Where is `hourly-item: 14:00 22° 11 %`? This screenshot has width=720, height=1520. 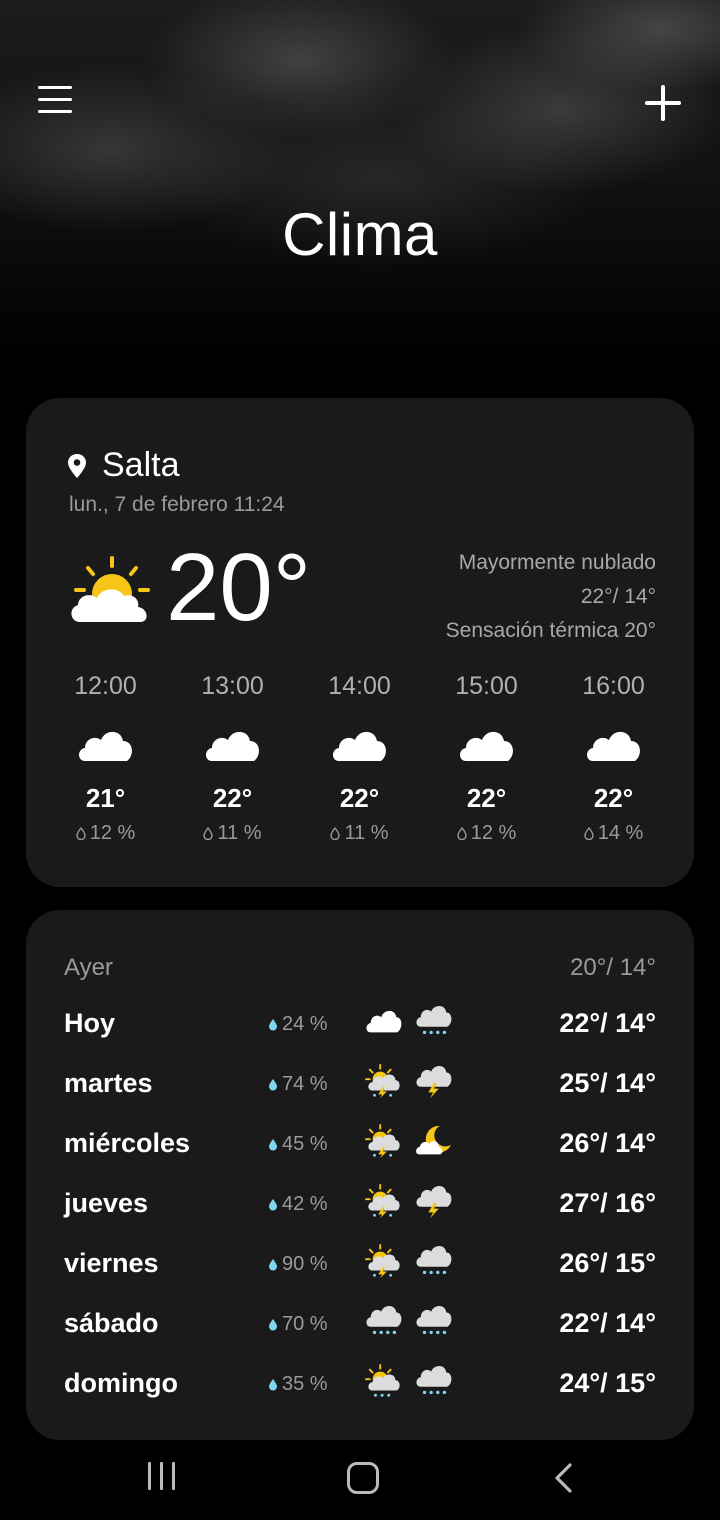 hourly-item: 14:00 22° 11 % is located at coordinates (359, 758).